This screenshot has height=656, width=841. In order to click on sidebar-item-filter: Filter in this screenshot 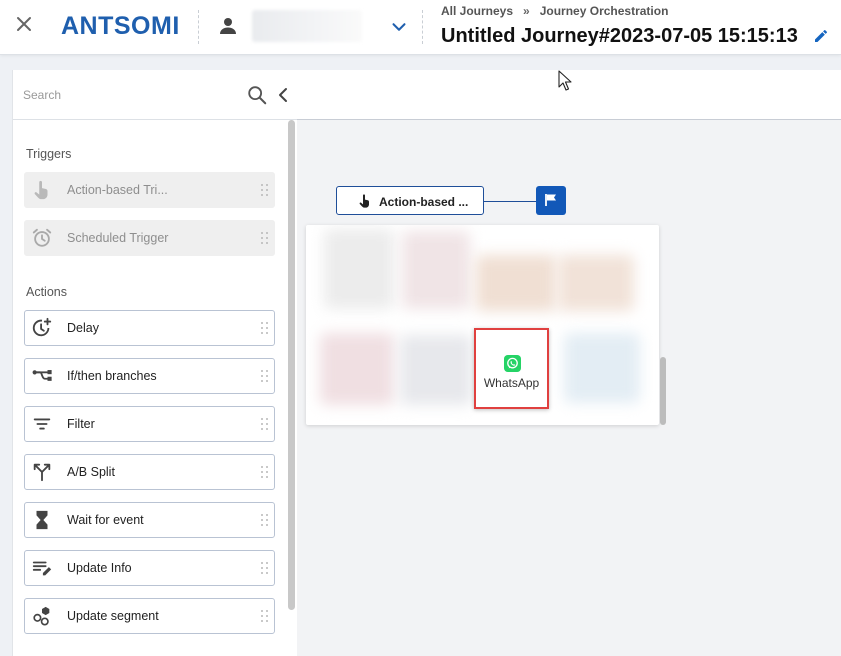, I will do `click(149, 424)`.